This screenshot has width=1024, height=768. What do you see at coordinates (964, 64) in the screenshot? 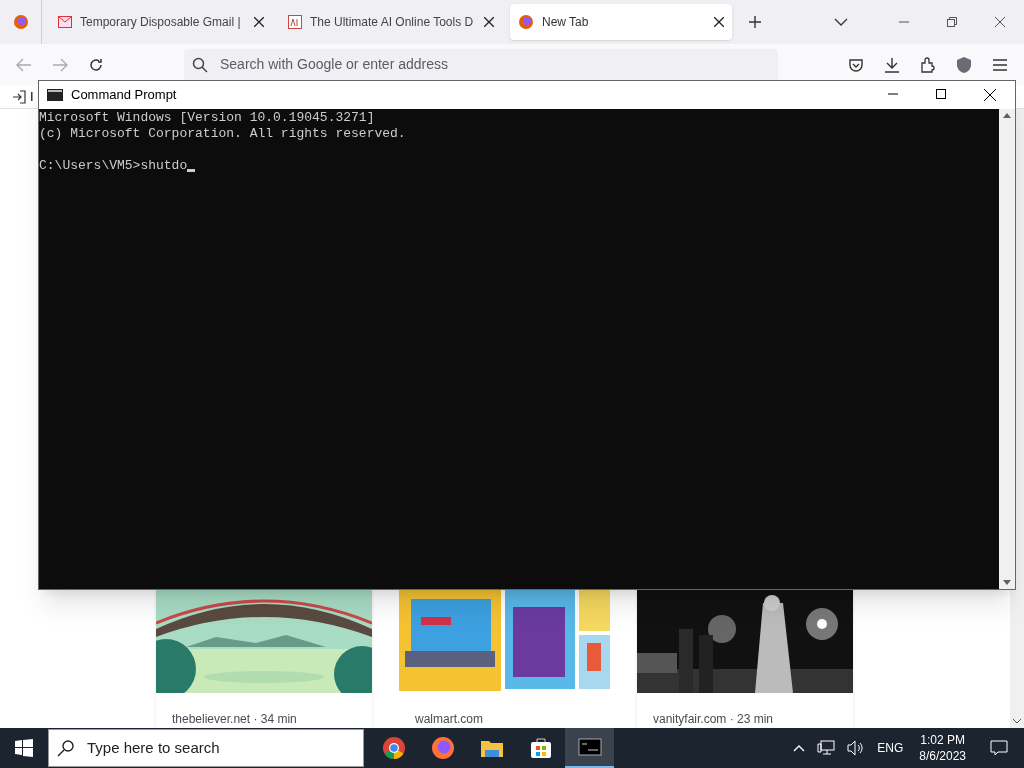
I see `shield-icon` at bounding box center [964, 64].